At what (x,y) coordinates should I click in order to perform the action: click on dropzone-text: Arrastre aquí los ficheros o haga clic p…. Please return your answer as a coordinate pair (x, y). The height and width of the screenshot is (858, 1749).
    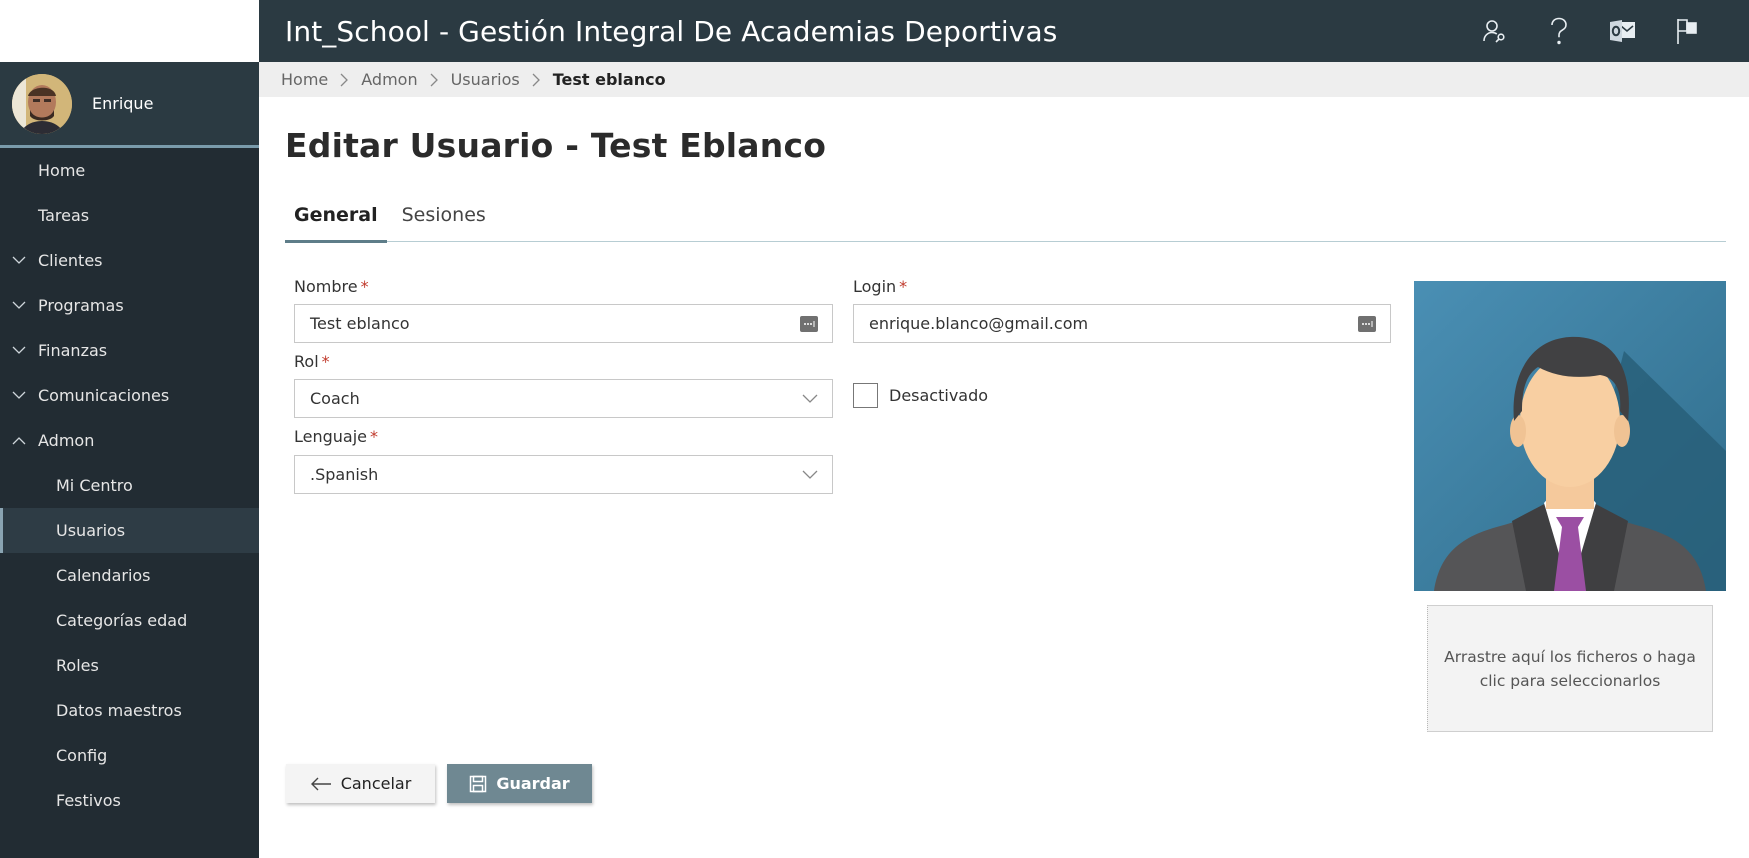
    Looking at the image, I should click on (1570, 668).